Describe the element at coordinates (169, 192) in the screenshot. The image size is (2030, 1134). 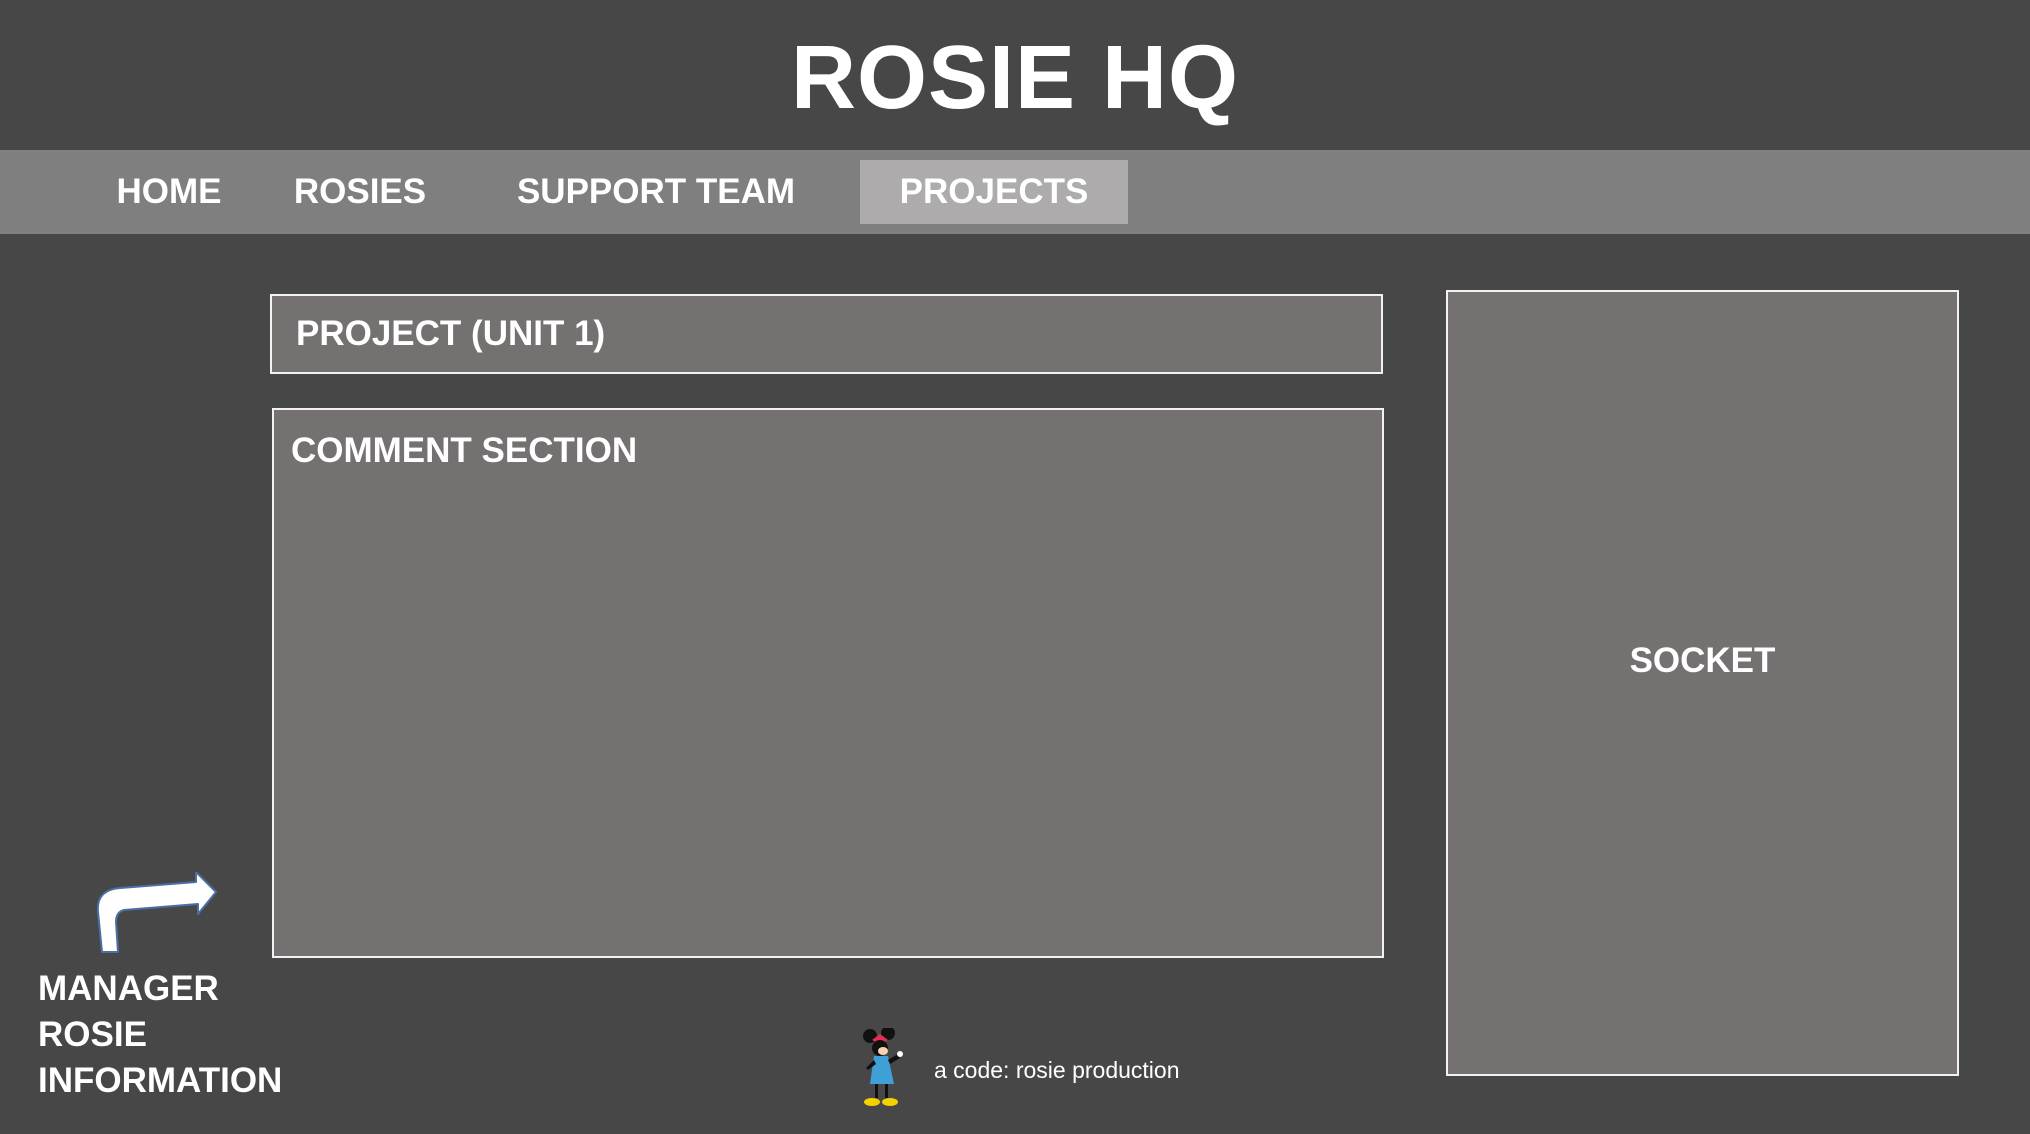
I see `nav-item-home: HOME` at that location.